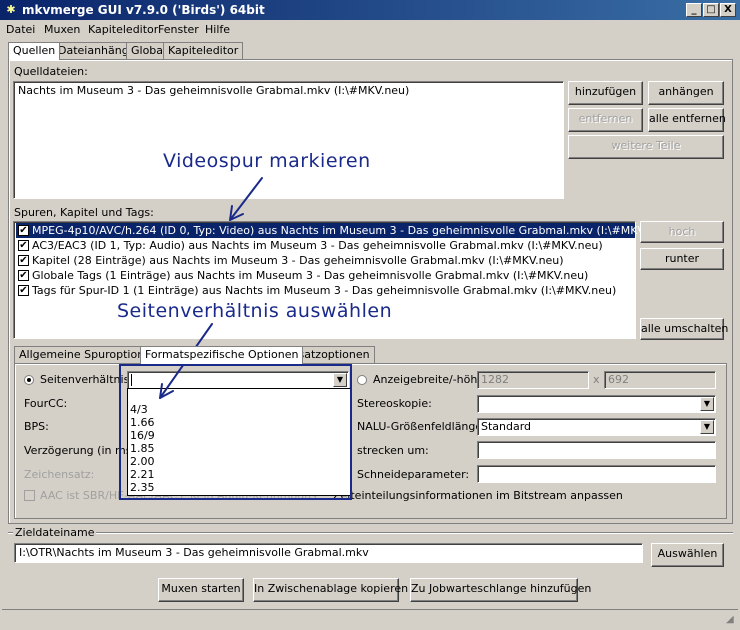 This screenshot has height=630, width=740. What do you see at coordinates (222, 355) in the screenshot?
I see `tab-format-options: Formatspezifische Optionen` at bounding box center [222, 355].